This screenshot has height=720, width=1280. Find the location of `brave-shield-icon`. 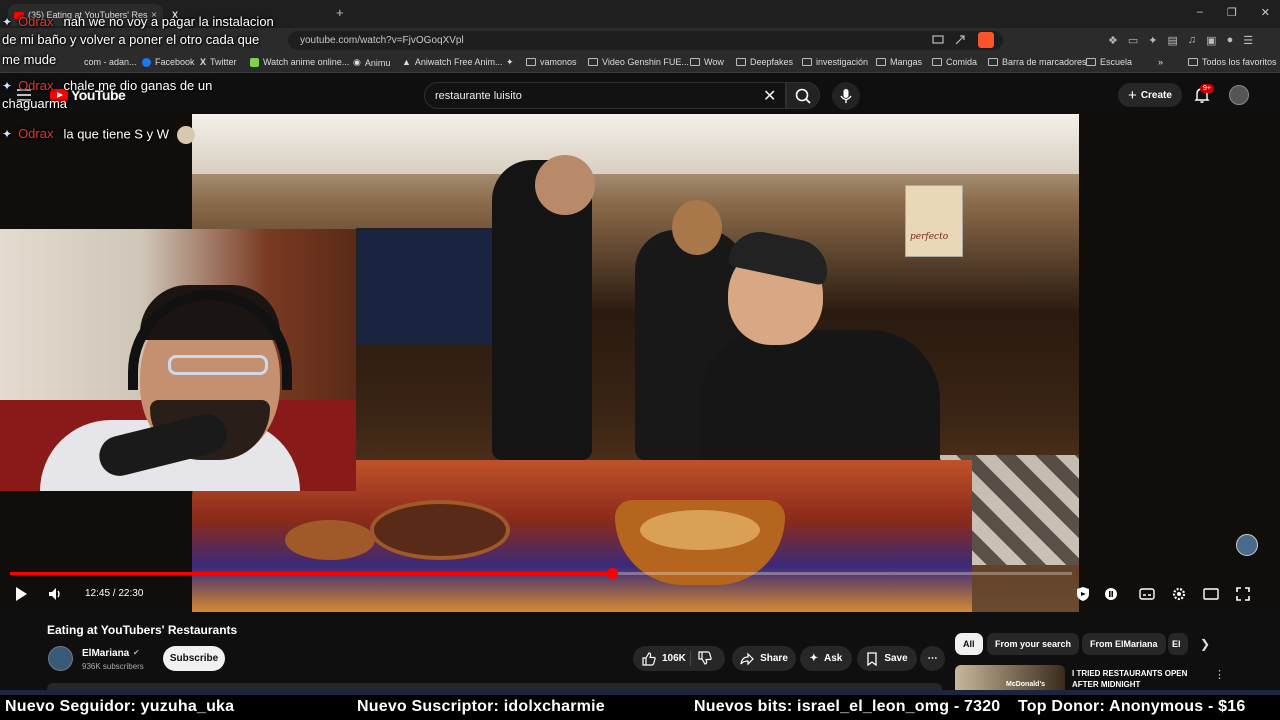

brave-shield-icon is located at coordinates (986, 40).